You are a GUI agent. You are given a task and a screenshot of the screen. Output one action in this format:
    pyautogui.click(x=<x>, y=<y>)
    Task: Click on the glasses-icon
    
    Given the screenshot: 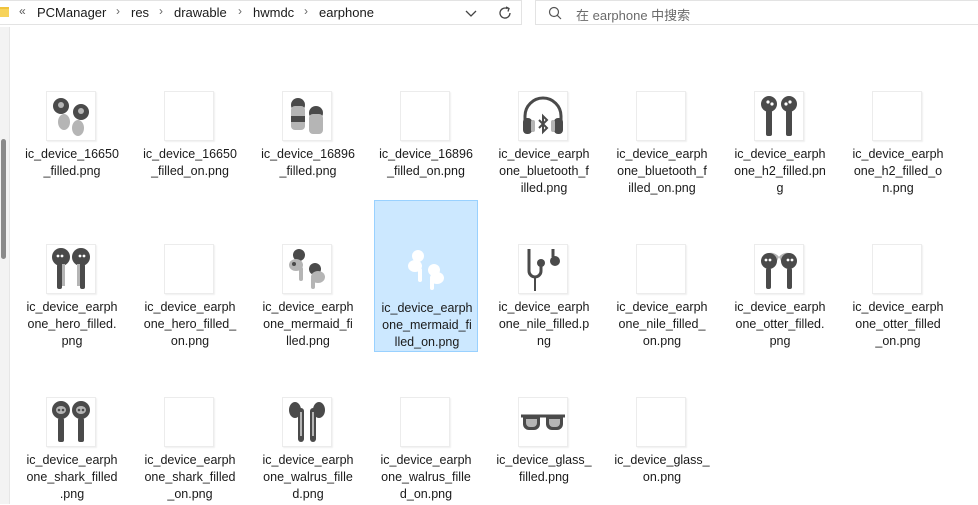 What is the action you would take?
    pyautogui.click(x=543, y=422)
    